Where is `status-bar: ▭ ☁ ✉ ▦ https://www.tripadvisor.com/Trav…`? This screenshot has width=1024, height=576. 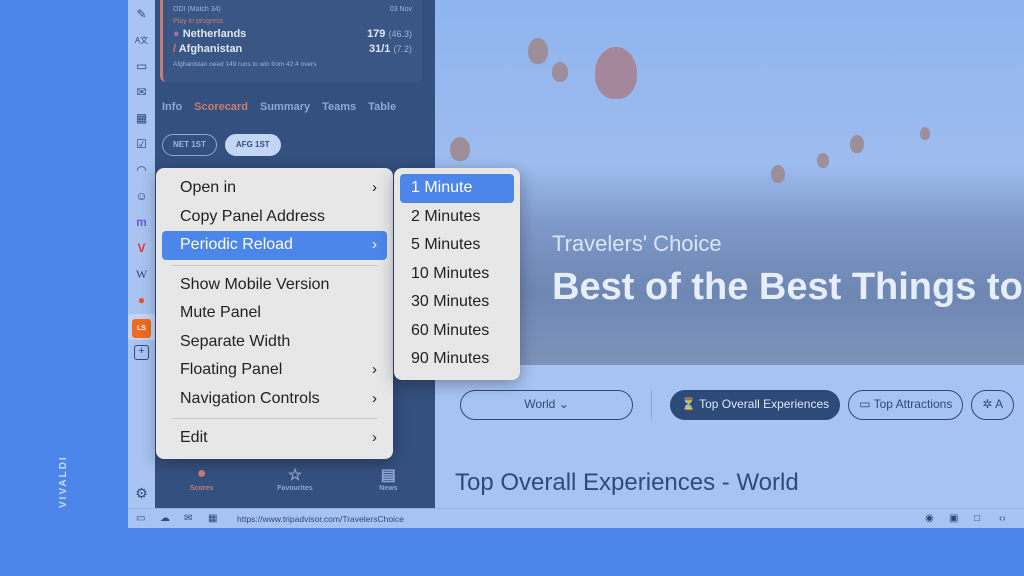
status-bar: ▭ ☁ ✉ ▦ https://www.tripadvisor.com/Trav… is located at coordinates (576, 518).